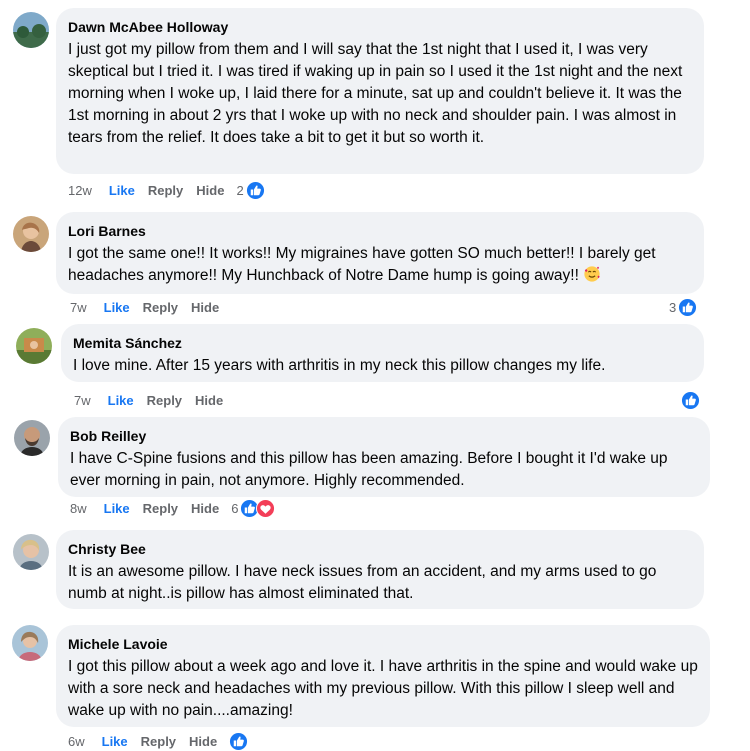  What do you see at coordinates (380, 27) in the screenshot?
I see `commenter-name: Dawn McAbee Holloway` at bounding box center [380, 27].